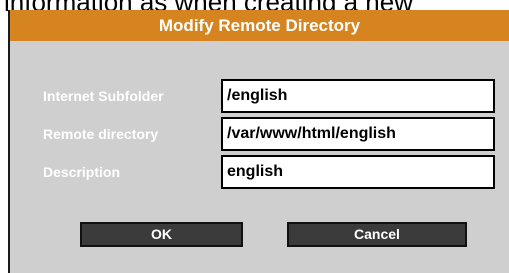  Describe the element at coordinates (358, 172) in the screenshot. I see `description-input` at that location.